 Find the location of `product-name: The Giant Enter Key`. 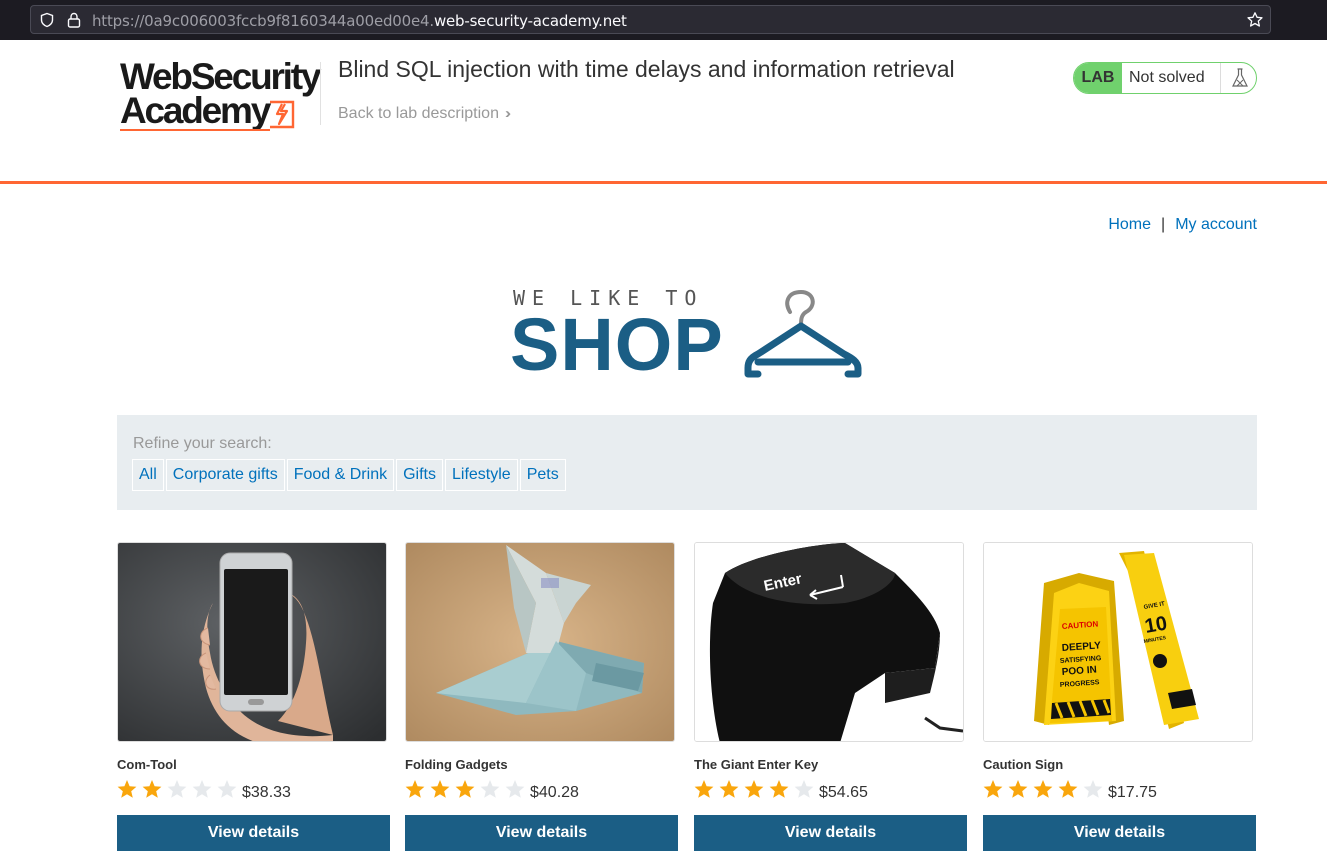

product-name: The Giant Enter Key is located at coordinates (756, 764).